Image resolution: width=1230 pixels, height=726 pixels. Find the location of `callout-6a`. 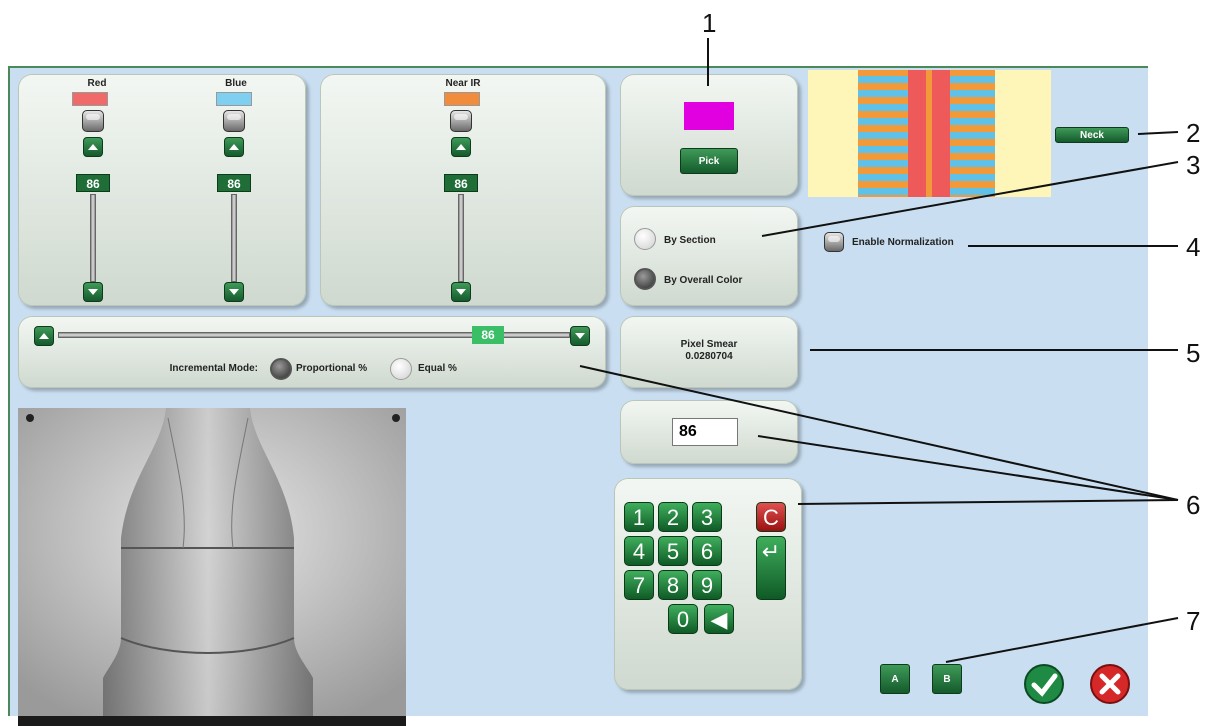

callout-6a is located at coordinates (879, 433).